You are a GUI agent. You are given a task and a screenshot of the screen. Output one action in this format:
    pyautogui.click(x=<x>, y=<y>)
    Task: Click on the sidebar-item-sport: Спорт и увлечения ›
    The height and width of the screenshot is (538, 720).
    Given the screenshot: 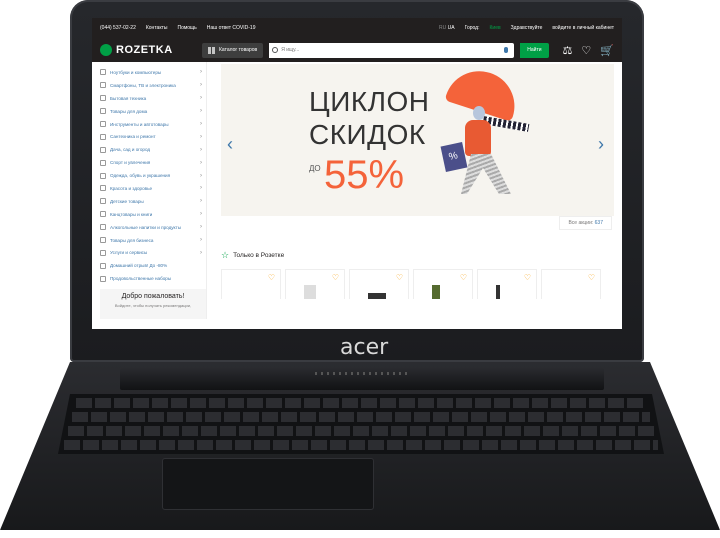 What is the action you would take?
    pyautogui.click(x=153, y=162)
    